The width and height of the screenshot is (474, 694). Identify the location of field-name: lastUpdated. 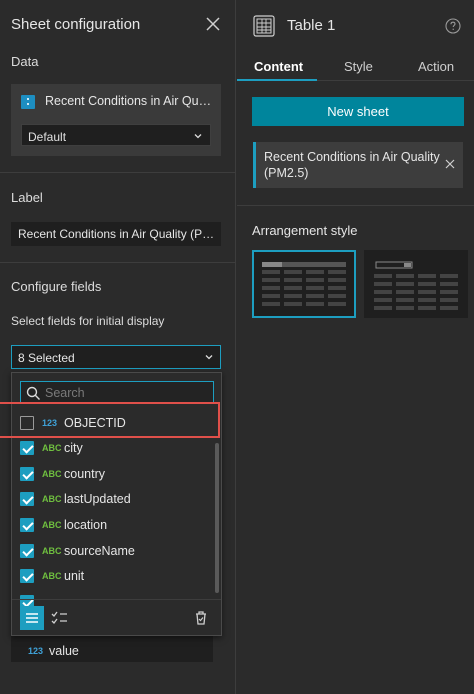
(97, 499).